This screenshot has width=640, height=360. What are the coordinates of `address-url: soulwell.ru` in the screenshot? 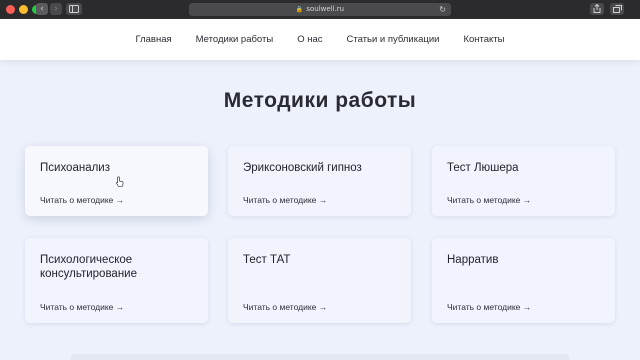 It's located at (325, 9).